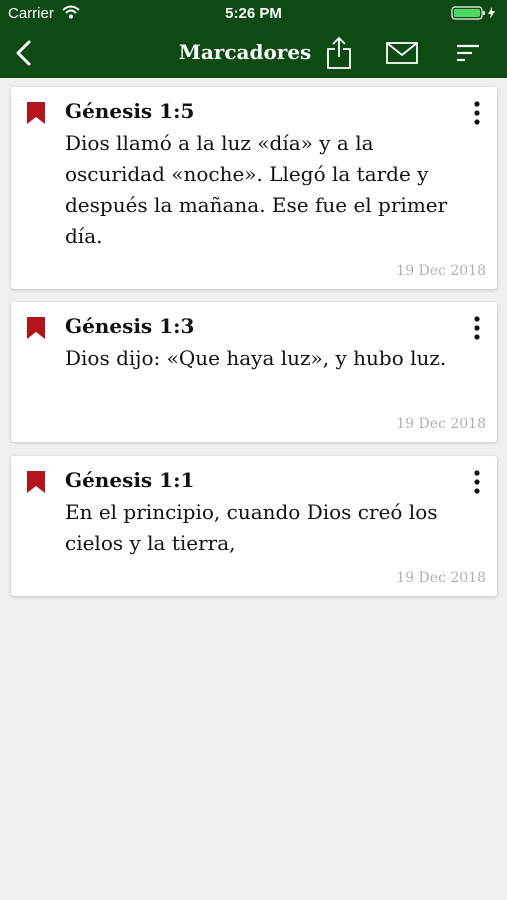 Image resolution: width=507 pixels, height=900 pixels. What do you see at coordinates (130, 326) in the screenshot?
I see `bookmark-reference: Génesis 1:3` at bounding box center [130, 326].